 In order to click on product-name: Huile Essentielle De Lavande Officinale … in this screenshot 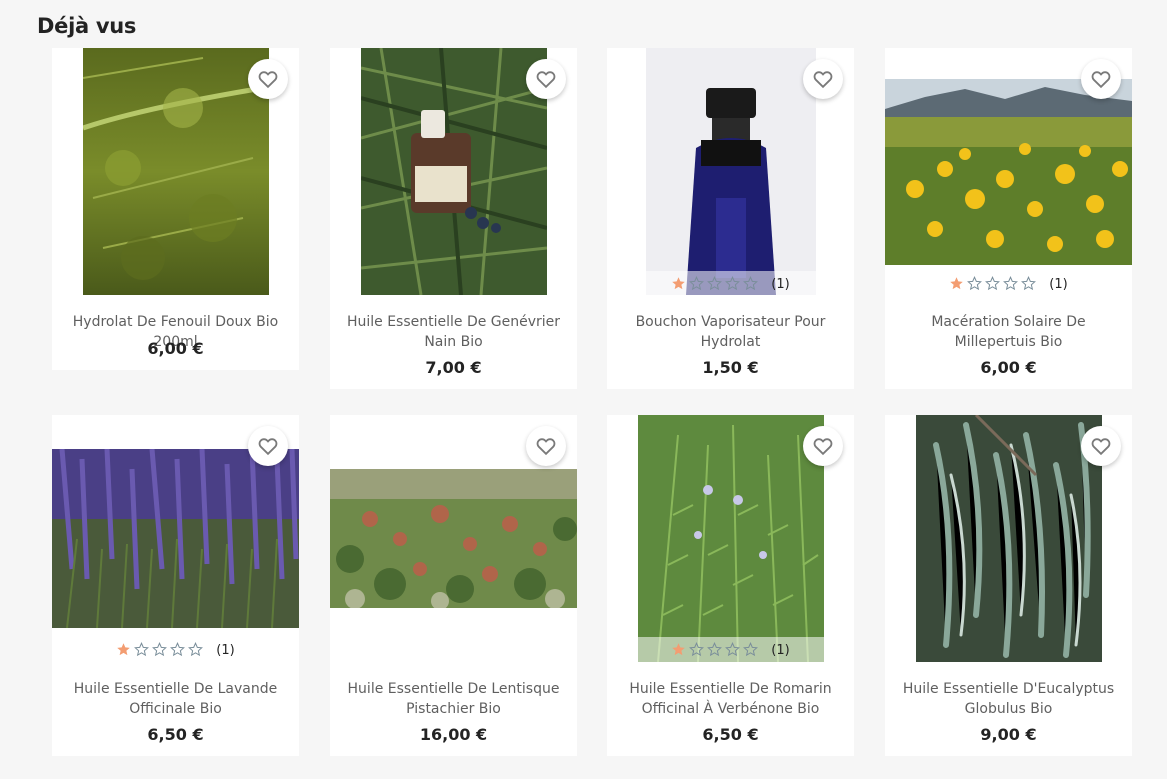, I will do `click(175, 699)`.